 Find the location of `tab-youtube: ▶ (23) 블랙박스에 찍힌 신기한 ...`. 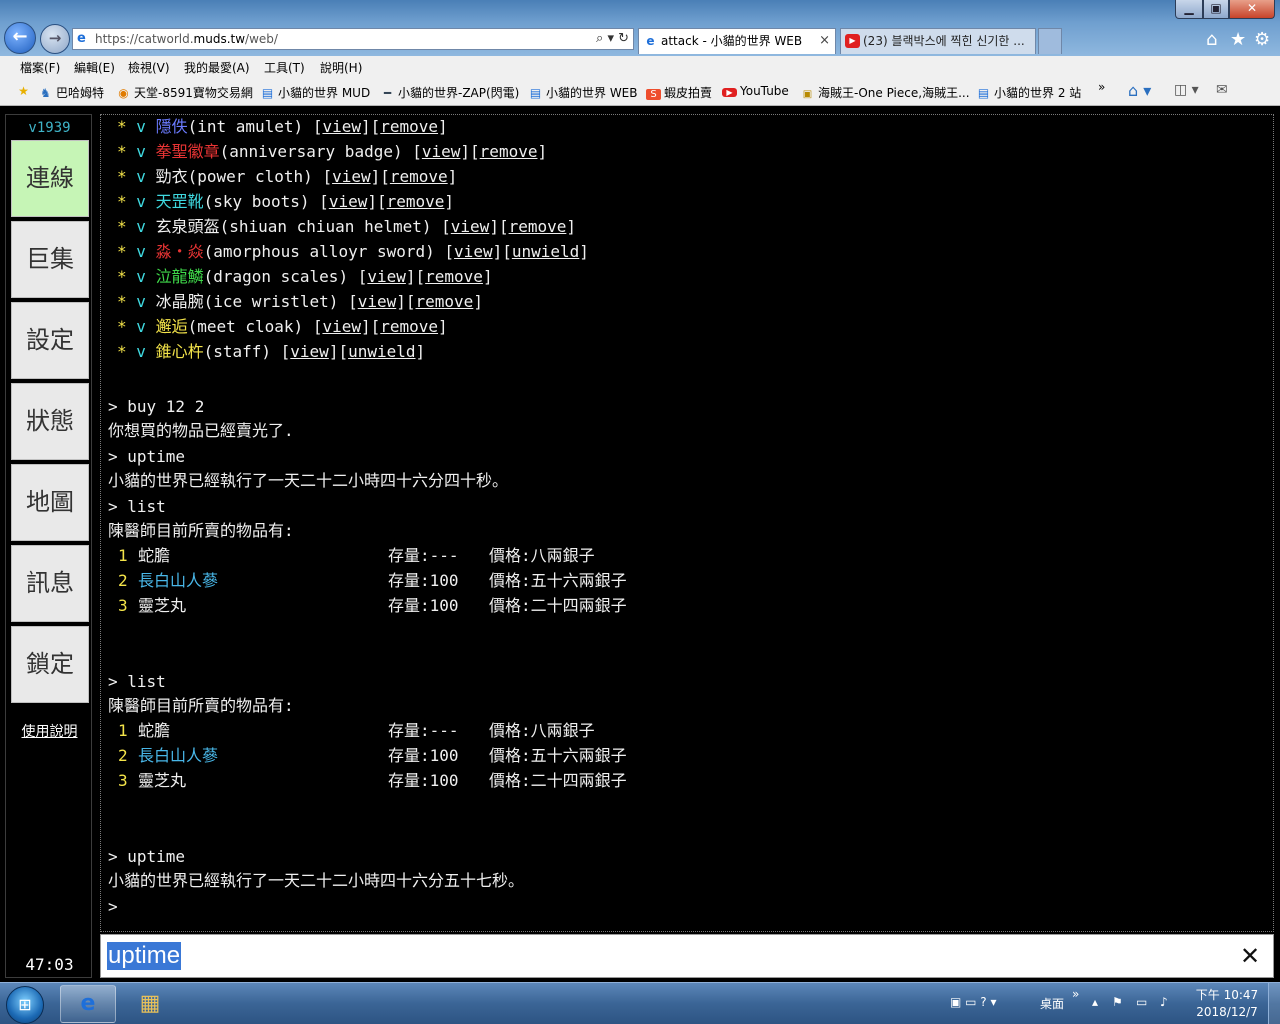

tab-youtube: ▶ (23) 블랙박스에 찍힌 신기한 ... is located at coordinates (938, 41).